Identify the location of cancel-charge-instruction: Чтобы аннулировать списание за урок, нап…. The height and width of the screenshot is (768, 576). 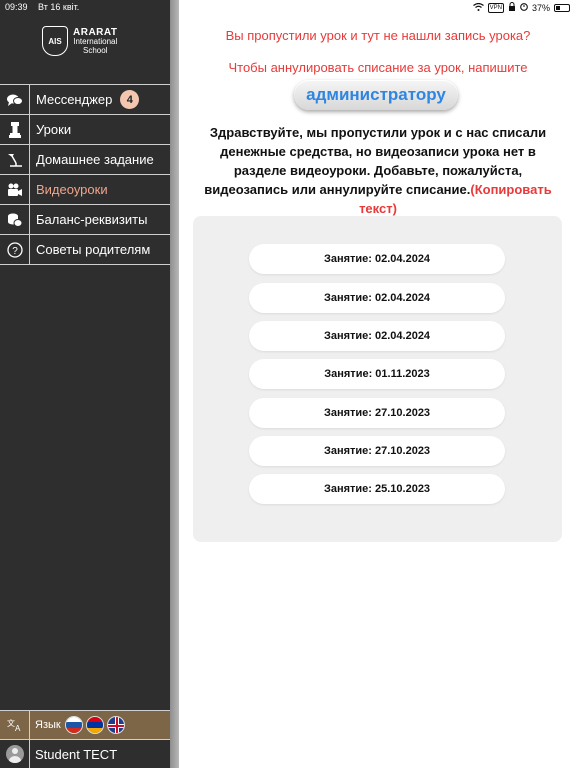
(378, 67).